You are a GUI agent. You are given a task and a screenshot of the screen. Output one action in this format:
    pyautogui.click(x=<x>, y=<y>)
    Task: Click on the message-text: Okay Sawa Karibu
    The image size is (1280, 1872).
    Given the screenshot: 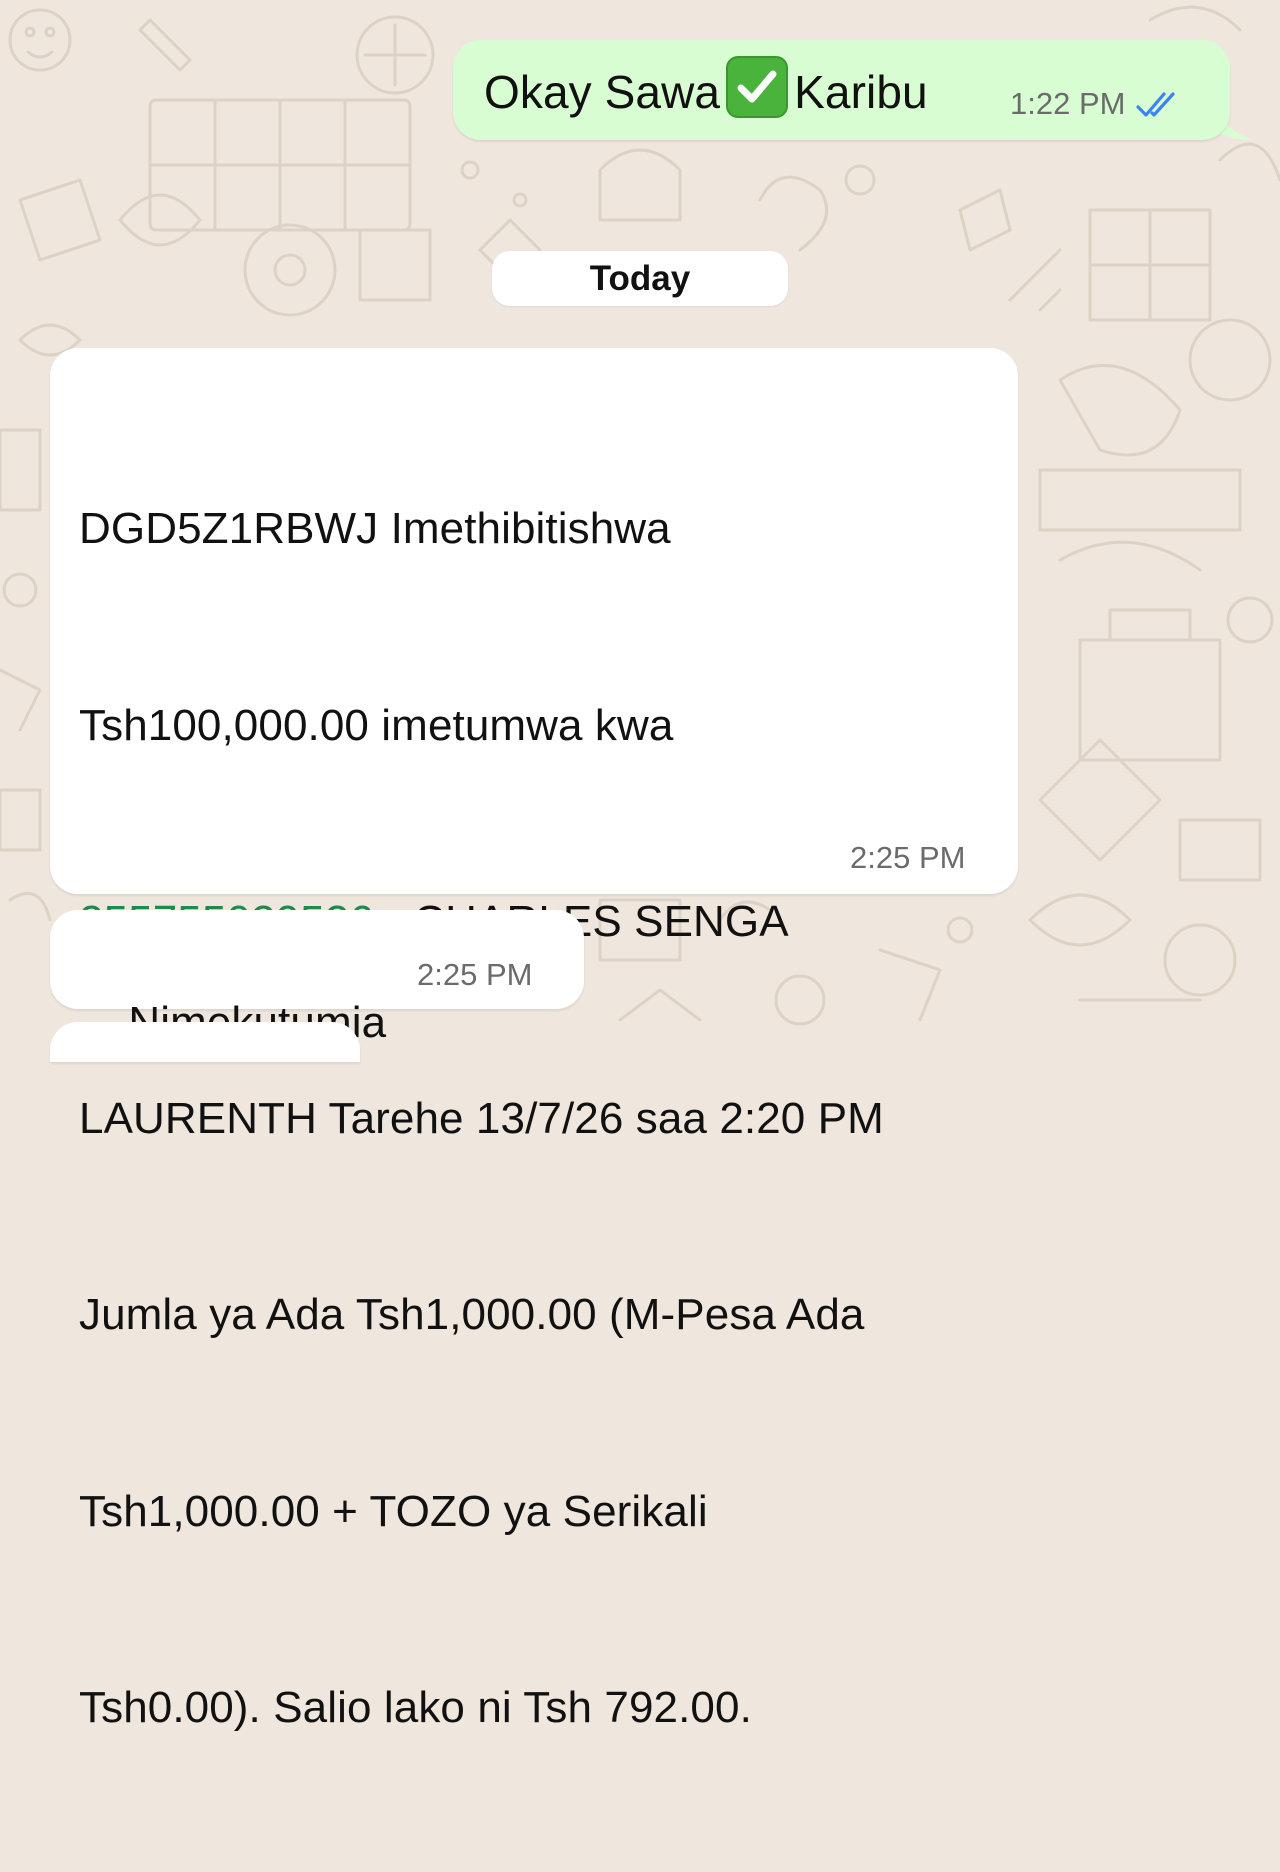 What is the action you would take?
    pyautogui.click(x=706, y=90)
    